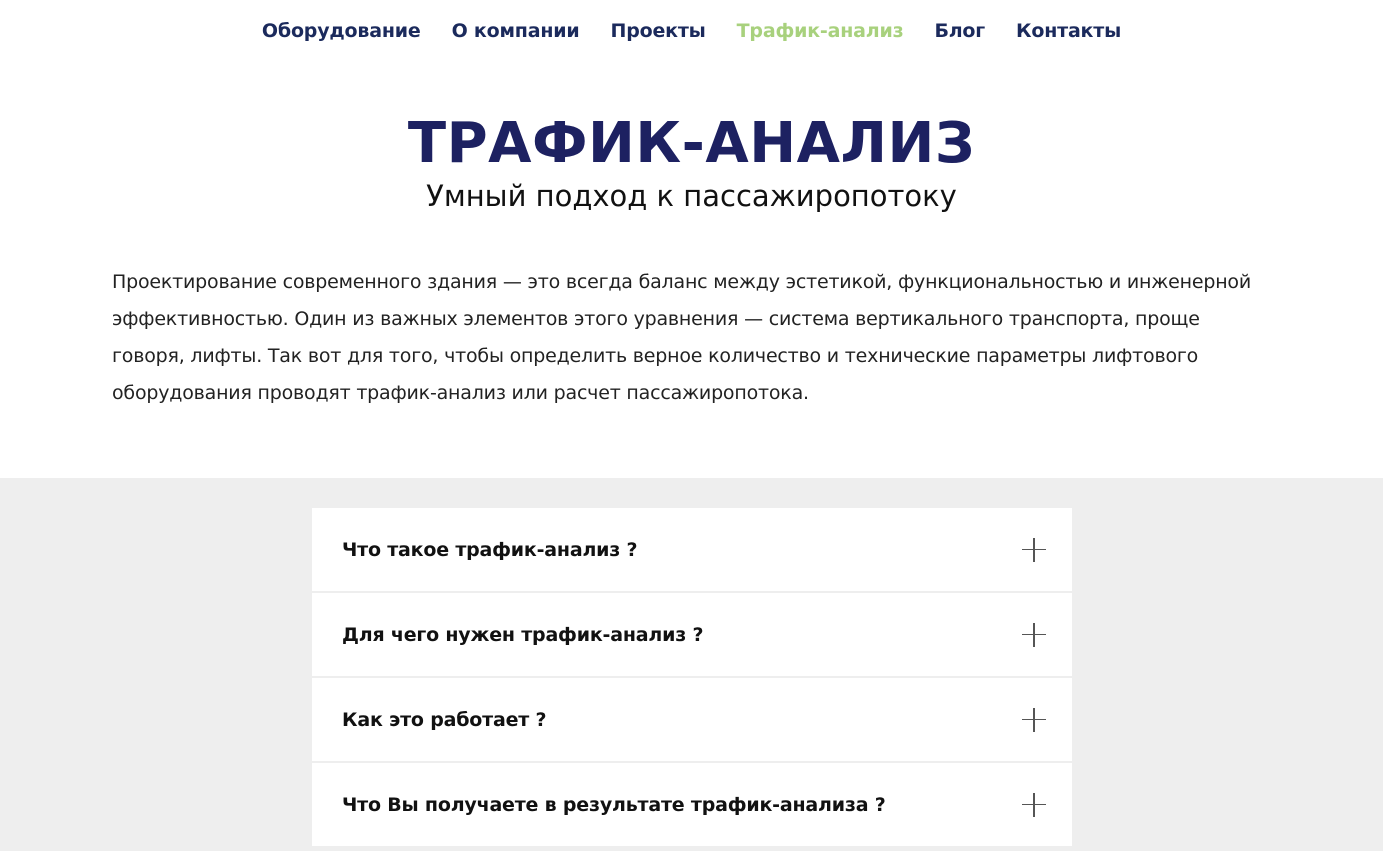 The image size is (1383, 851). Describe the element at coordinates (692, 550) in the screenshot. I see `faq-item-what-is: Что такое трафик-анализ ?` at that location.